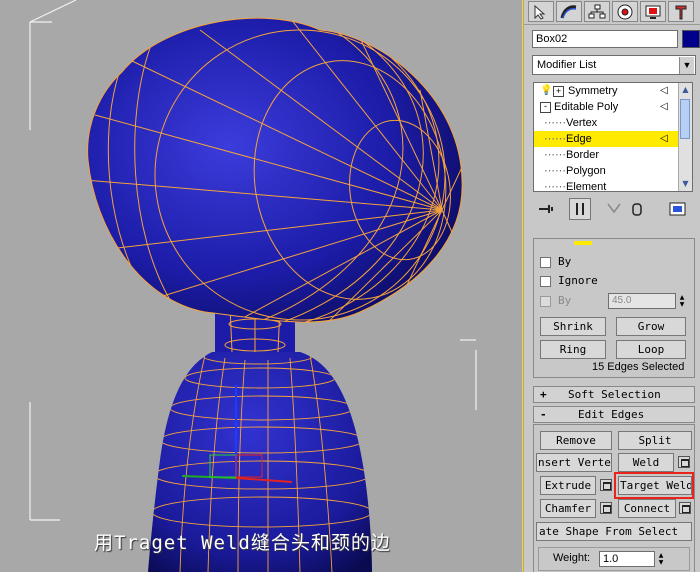  Describe the element at coordinates (583, 243) in the screenshot. I see `selection-indicator` at that location.